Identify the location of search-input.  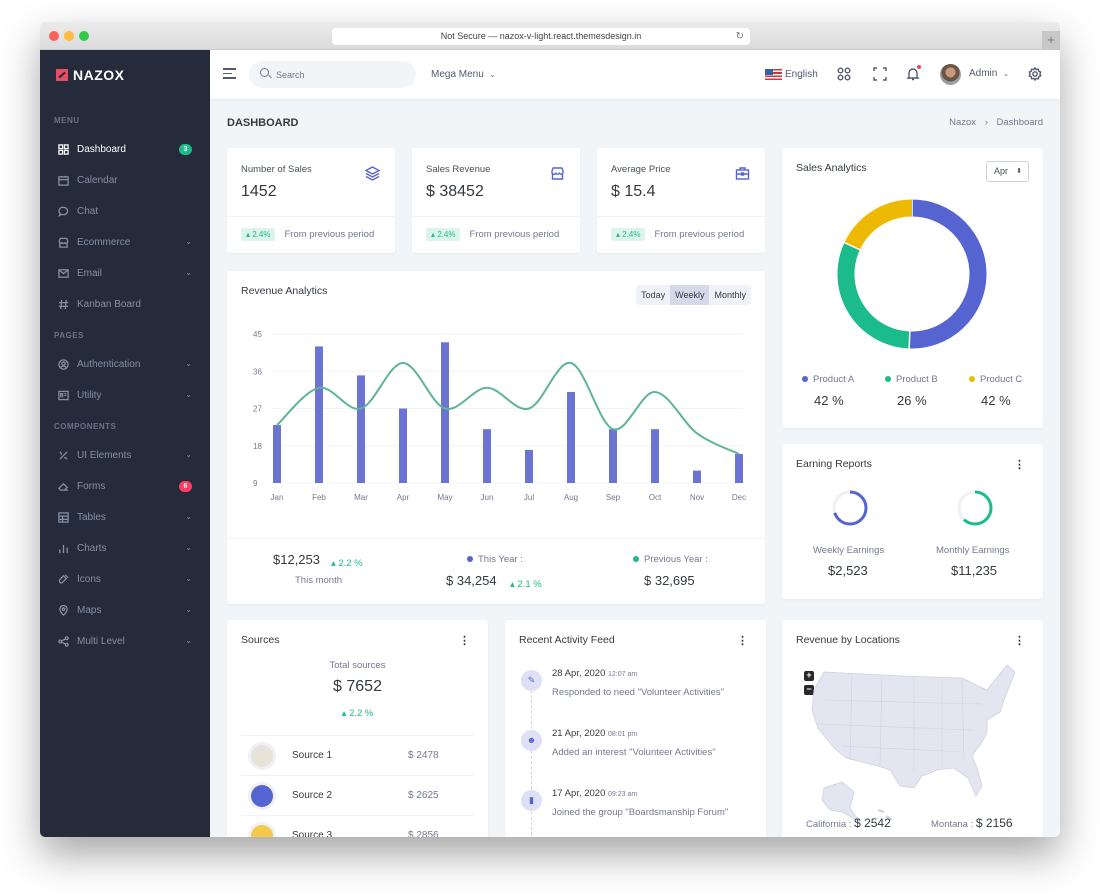
(341, 74).